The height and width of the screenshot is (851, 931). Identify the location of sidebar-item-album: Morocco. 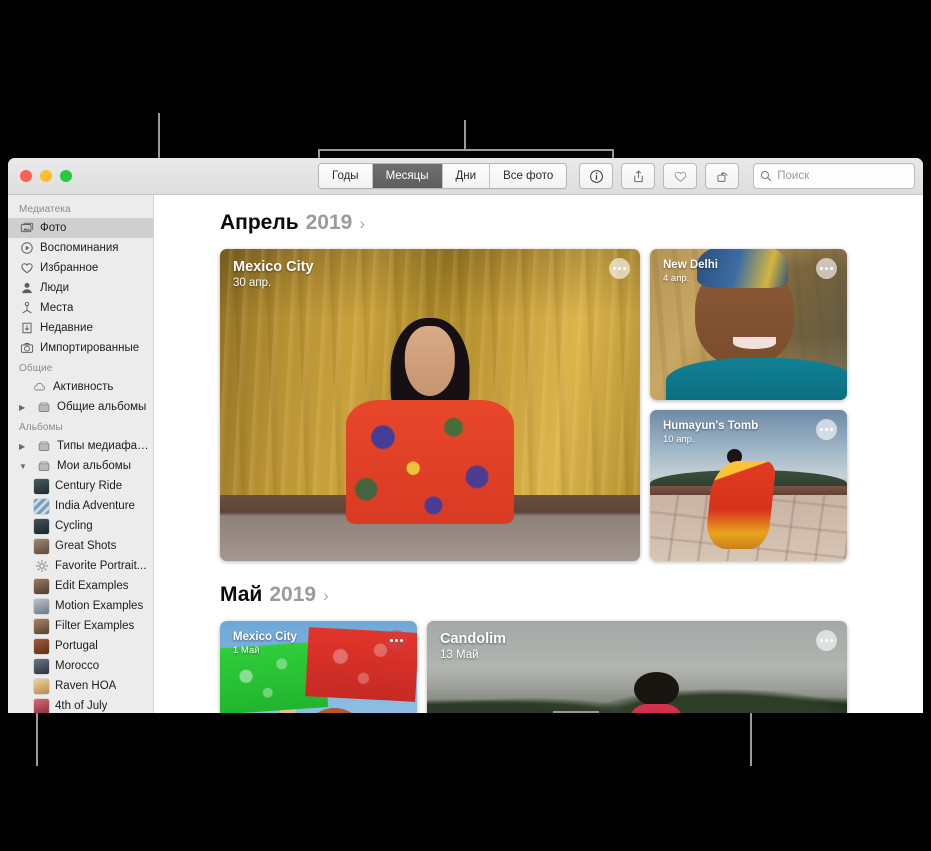
(80, 666).